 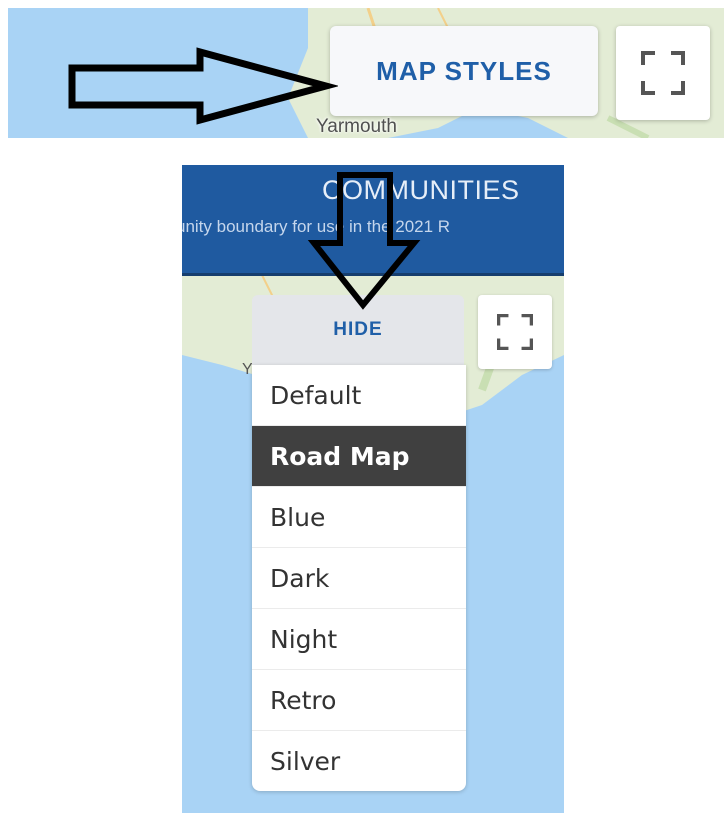 I want to click on map-style-option-night: Night, so click(x=359, y=638).